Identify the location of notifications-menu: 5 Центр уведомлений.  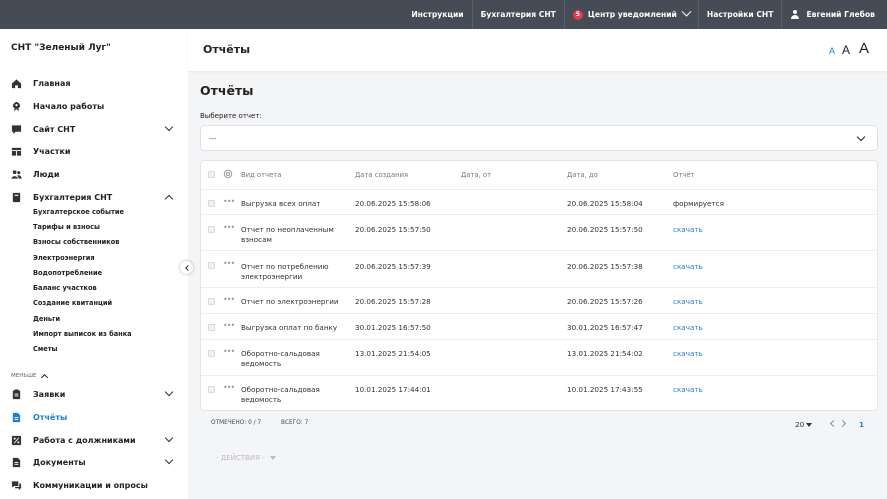
(630, 14).